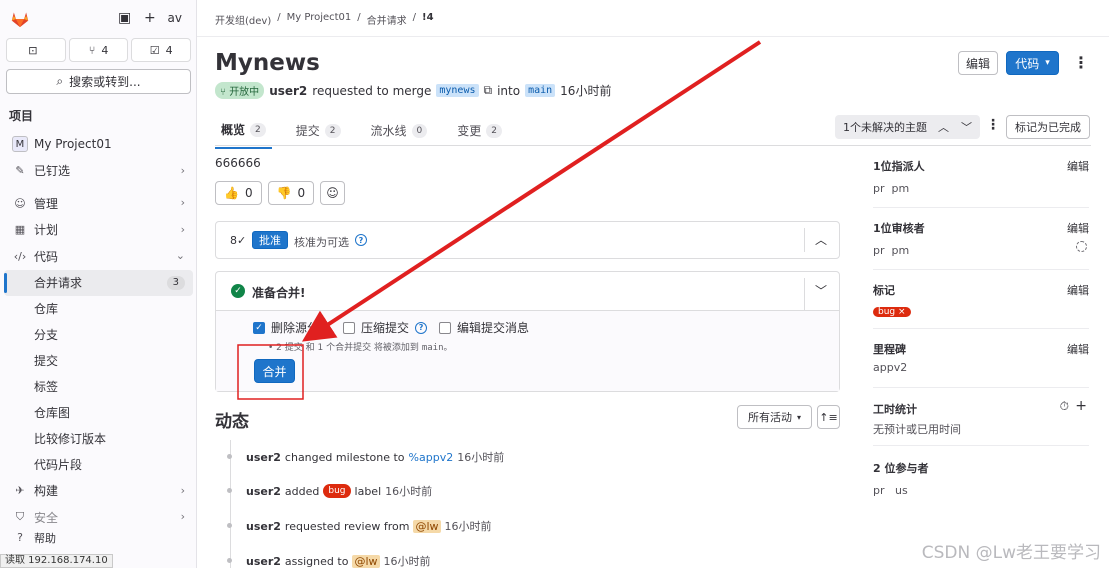  What do you see at coordinates (385, 327) in the screenshot?
I see `squash-commits-checkbox: 压缩提交?` at bounding box center [385, 327].